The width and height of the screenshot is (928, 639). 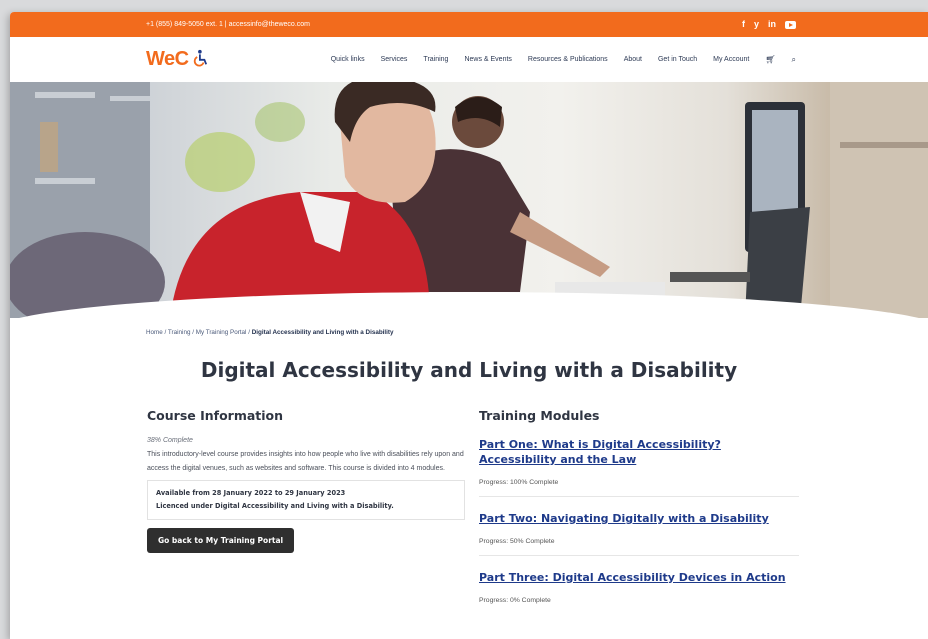 What do you see at coordinates (215, 415) in the screenshot?
I see `course-info-heading: Course Information` at bounding box center [215, 415].